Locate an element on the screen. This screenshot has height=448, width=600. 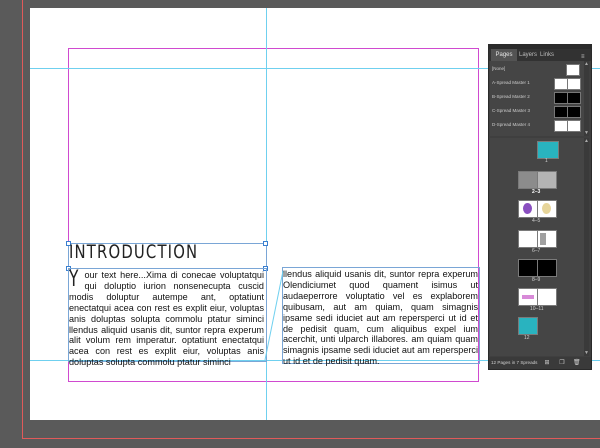
page-label: 12 is located at coordinates (527, 338).